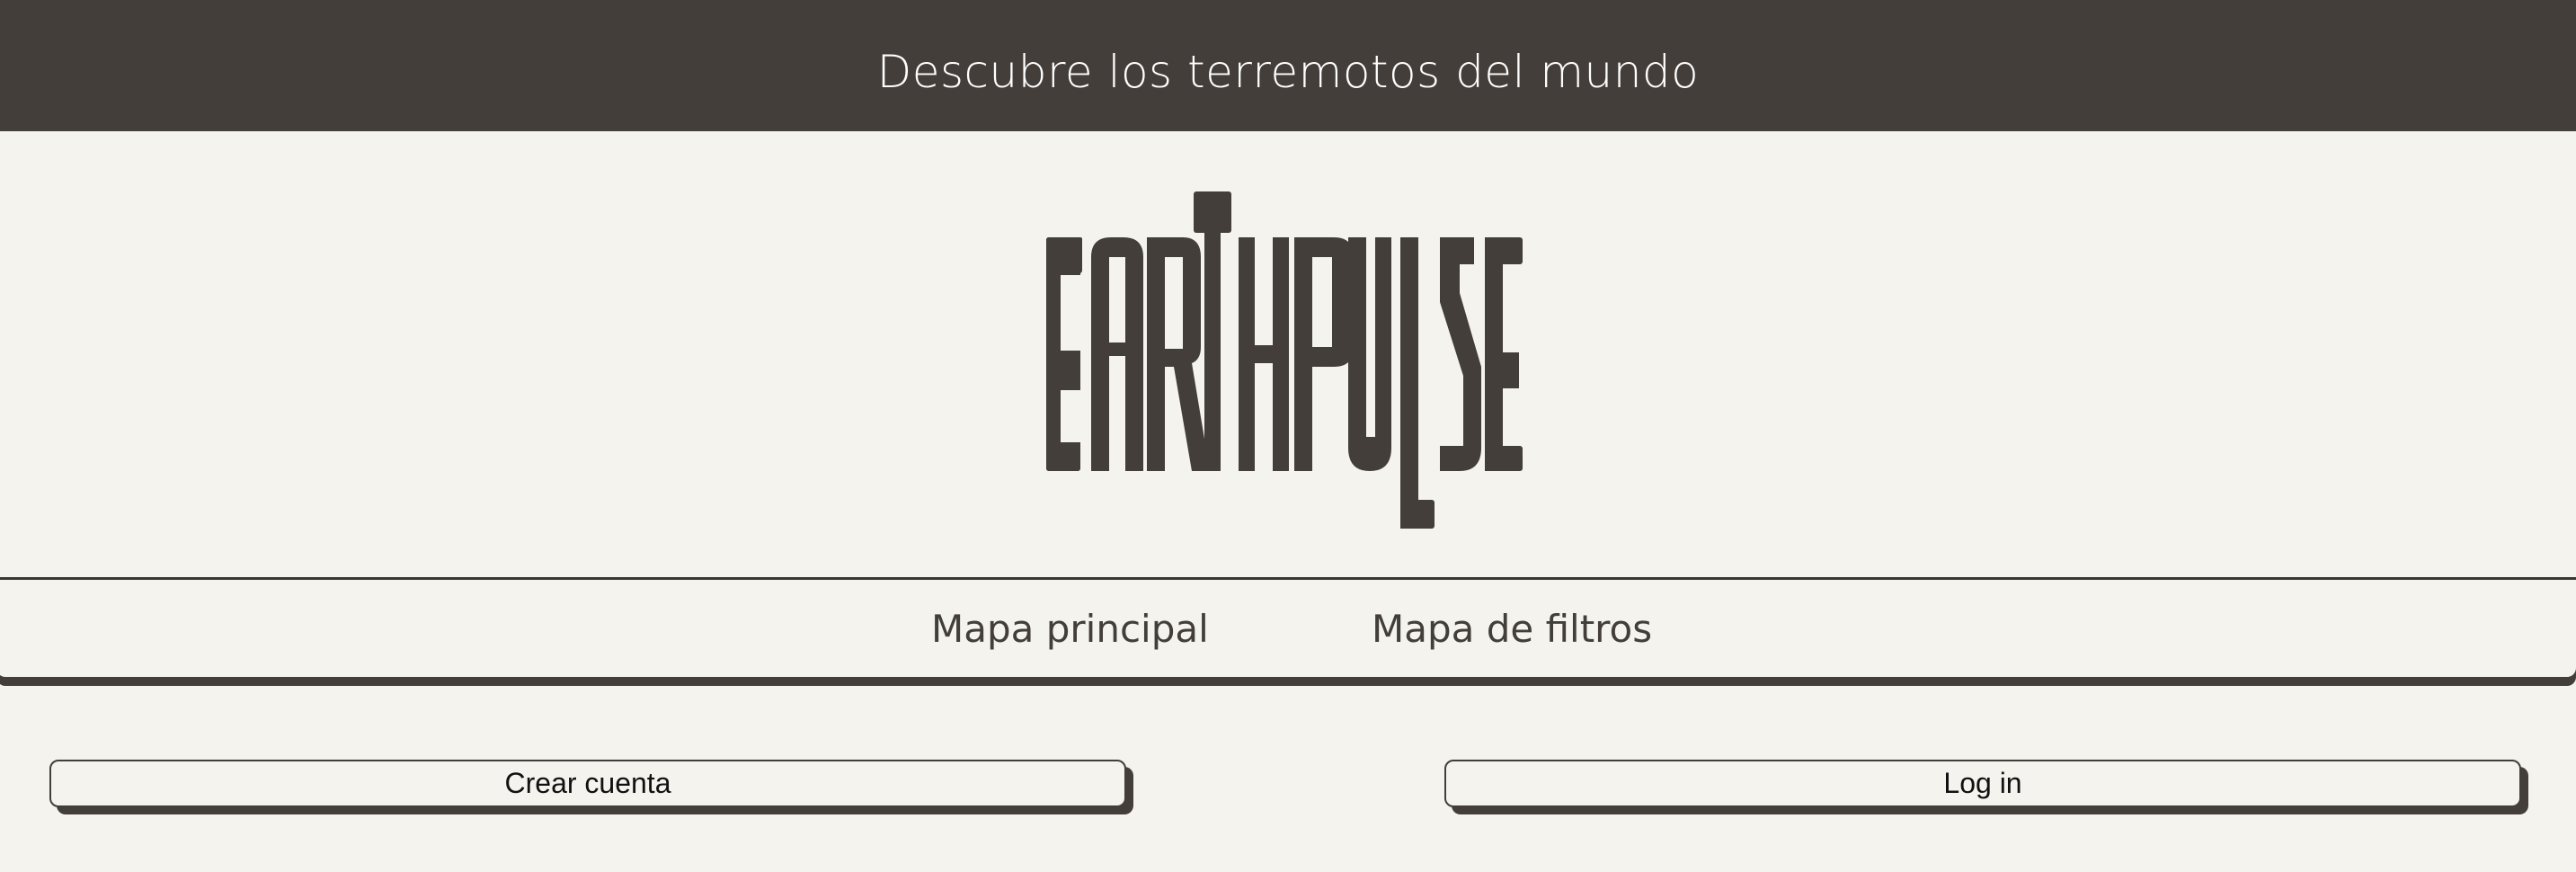 This screenshot has height=872, width=2576. Describe the element at coordinates (1288, 627) in the screenshot. I see `main-nav: Mapa principal Mapa de filtros` at that location.